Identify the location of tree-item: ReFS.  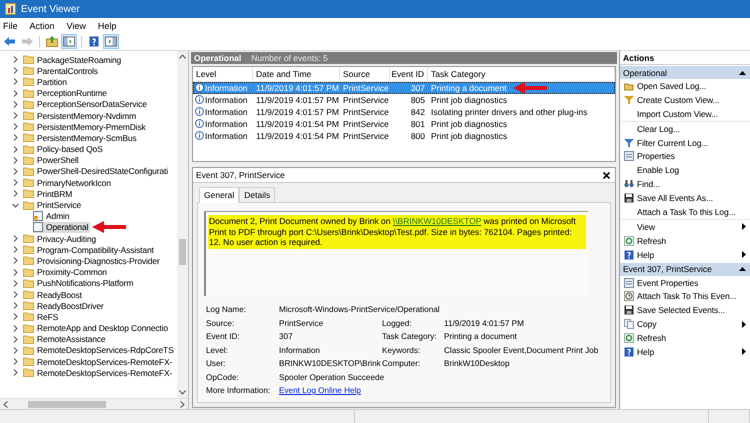
(41, 316).